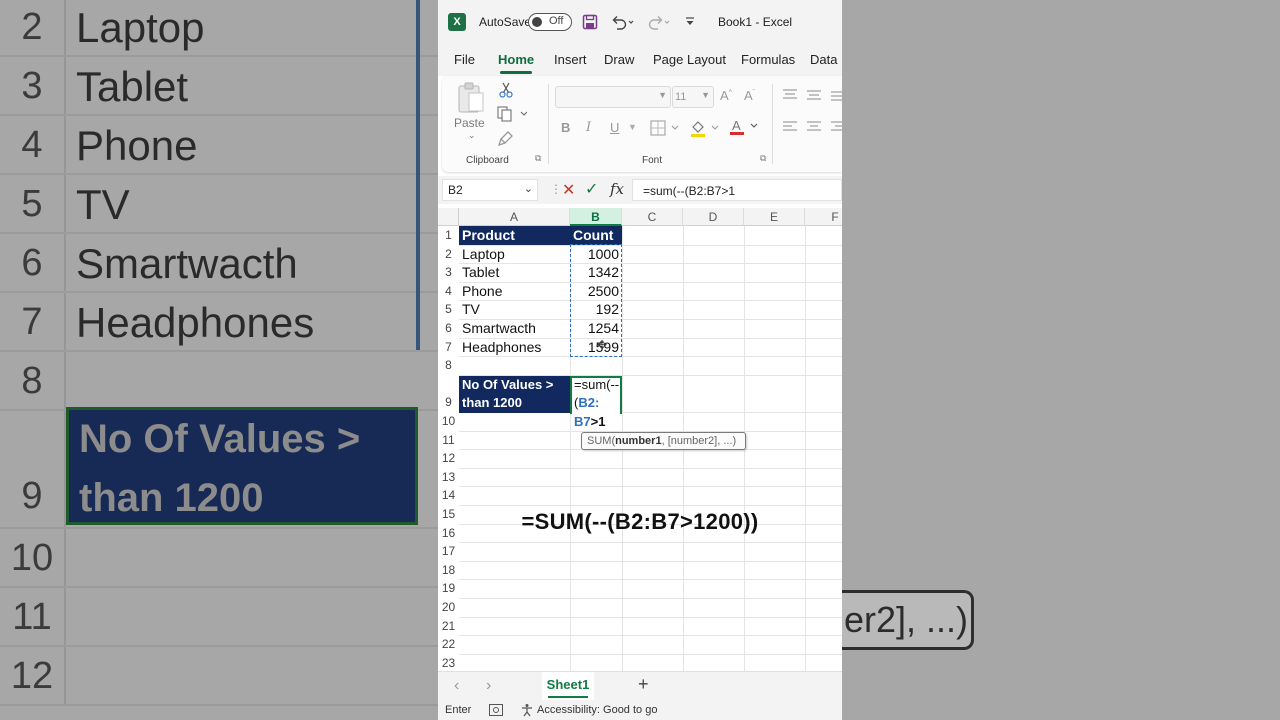 The width and height of the screenshot is (1280, 720). I want to click on sheet-tab-sheet1: Sheet1, so click(568, 686).